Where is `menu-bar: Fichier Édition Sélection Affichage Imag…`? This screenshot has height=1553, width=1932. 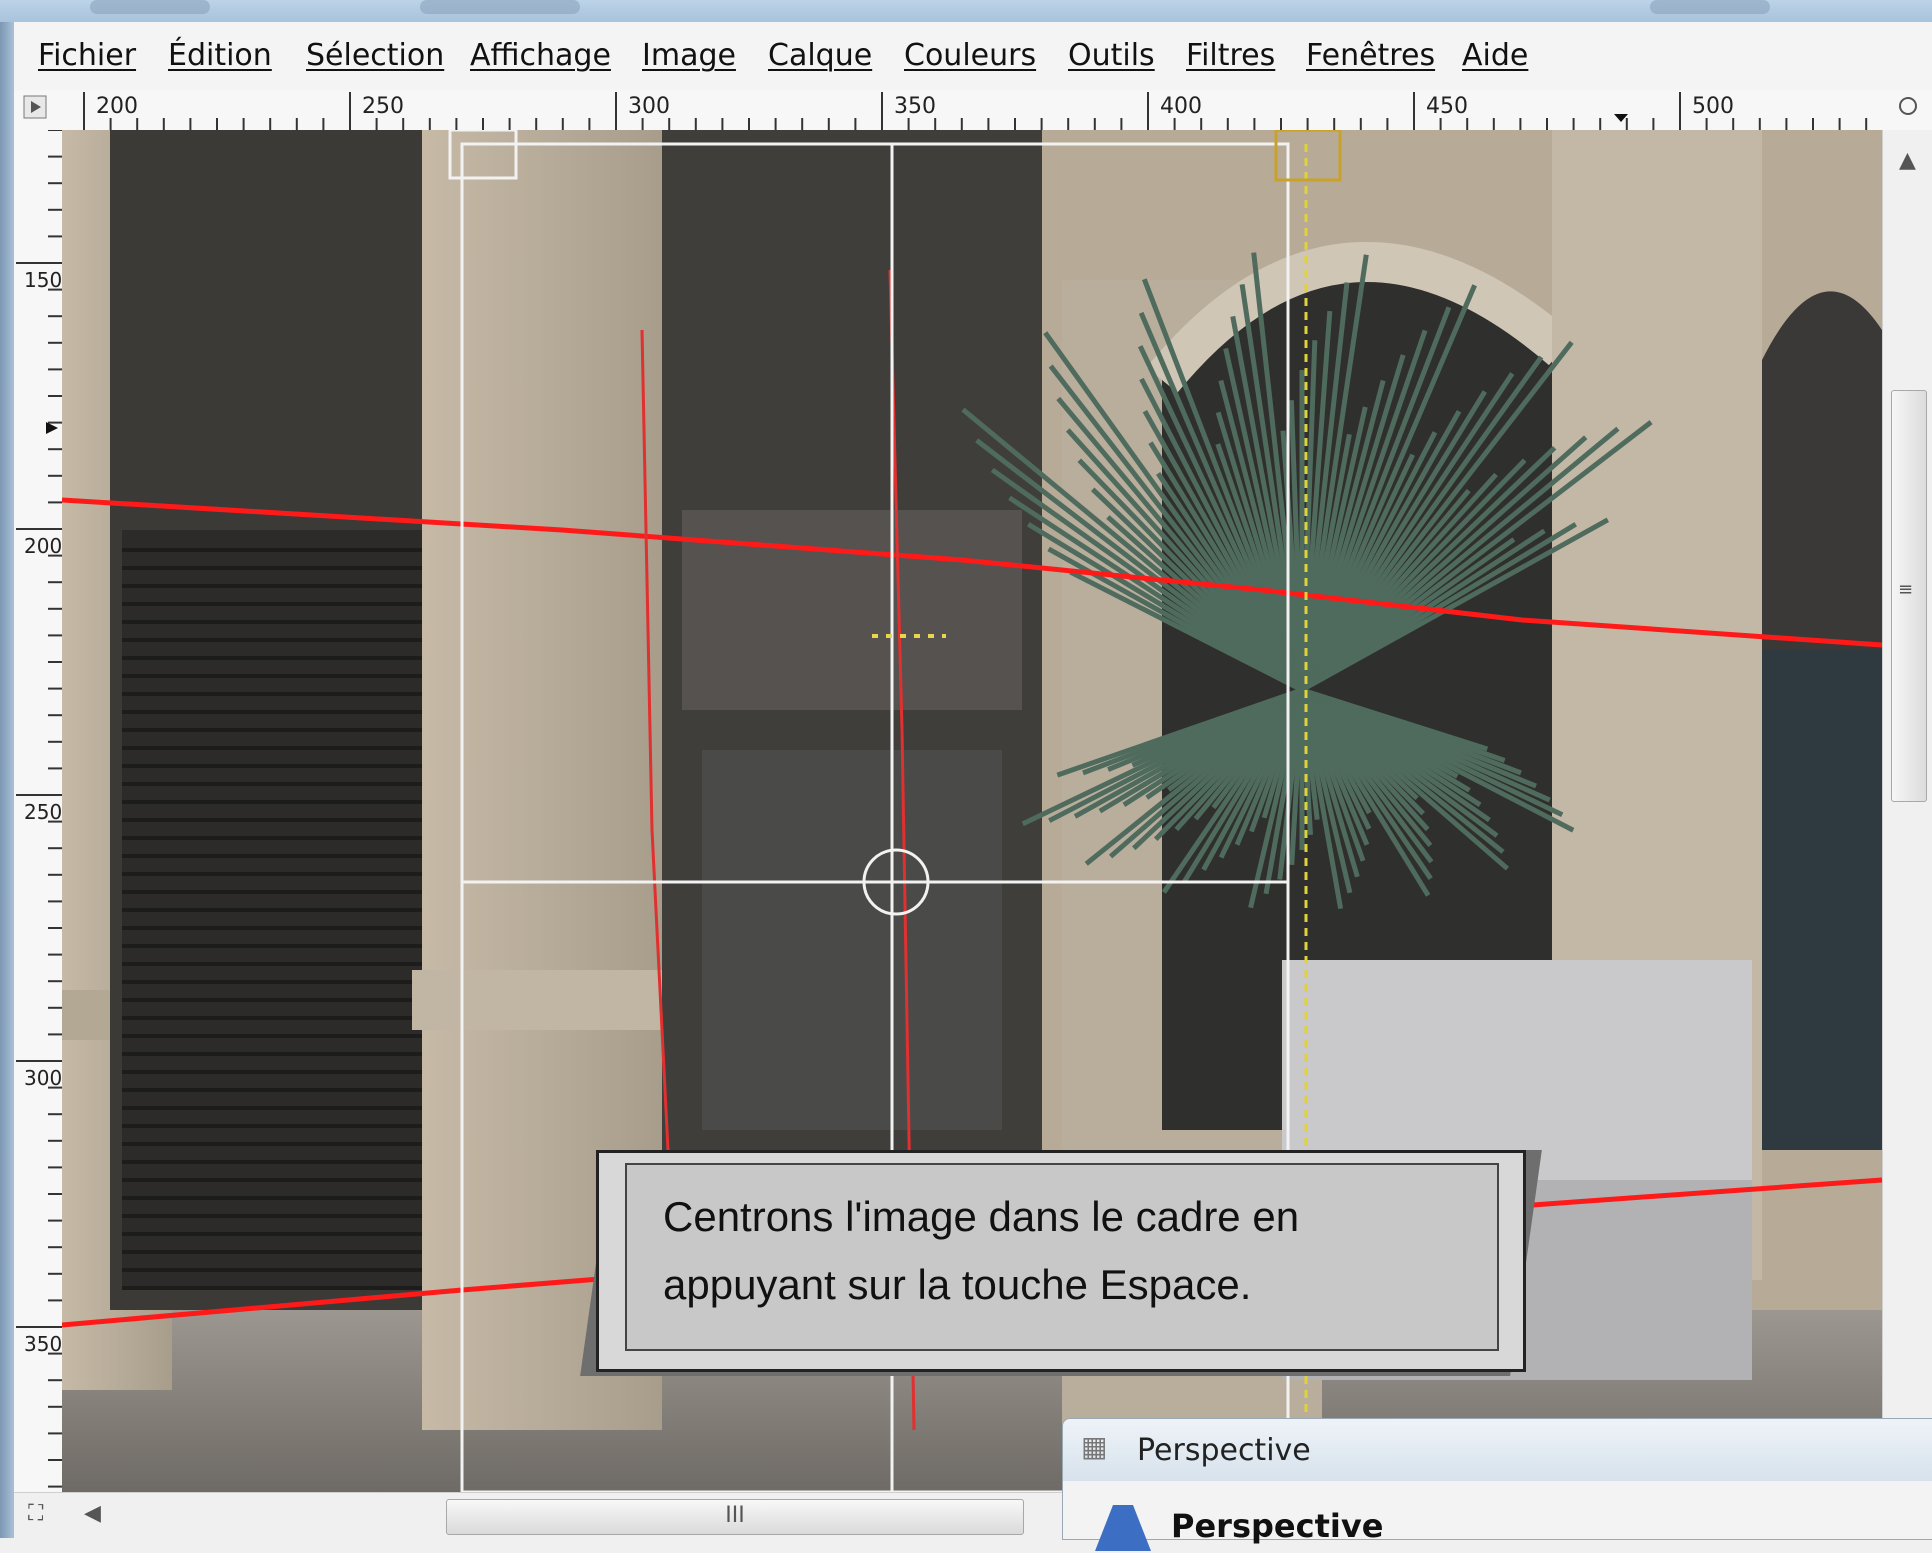
menu-bar: Fichier Édition Sélection Affichage Imag… is located at coordinates (973, 56).